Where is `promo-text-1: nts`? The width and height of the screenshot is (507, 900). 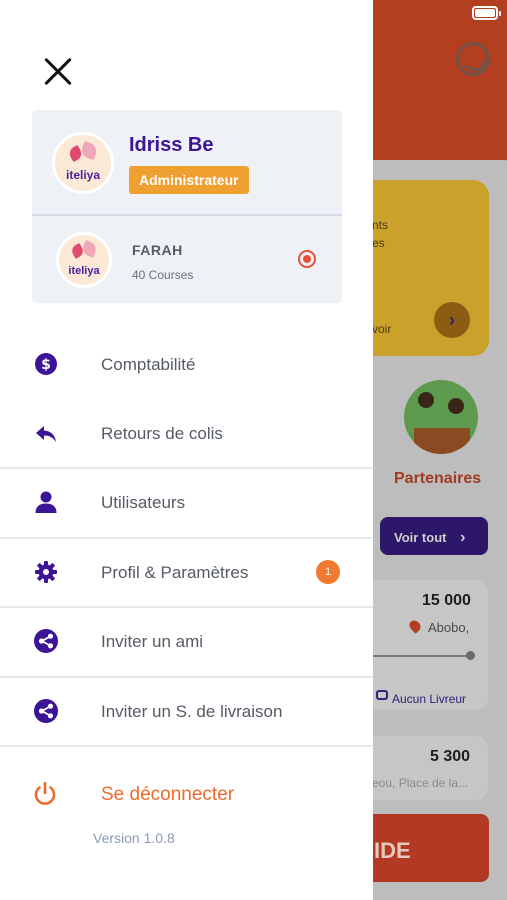
promo-text-1: nts is located at coordinates (380, 225).